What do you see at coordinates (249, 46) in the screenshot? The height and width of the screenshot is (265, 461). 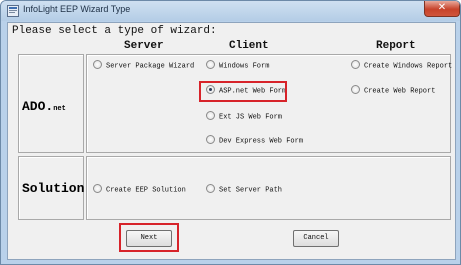 I see `column-header-client: Client` at bounding box center [249, 46].